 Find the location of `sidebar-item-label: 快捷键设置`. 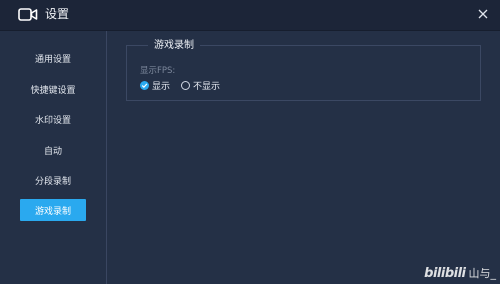

sidebar-item-label: 快捷键设置 is located at coordinates (53, 90).